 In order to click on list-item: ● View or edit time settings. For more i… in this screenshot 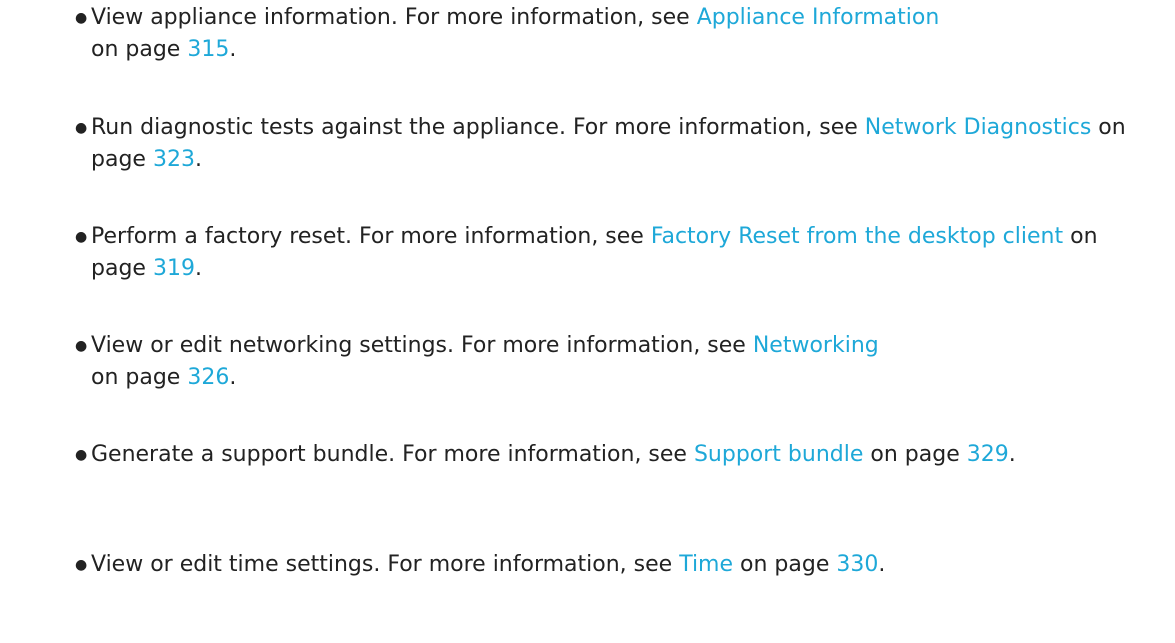, I will do `click(610, 565)`.